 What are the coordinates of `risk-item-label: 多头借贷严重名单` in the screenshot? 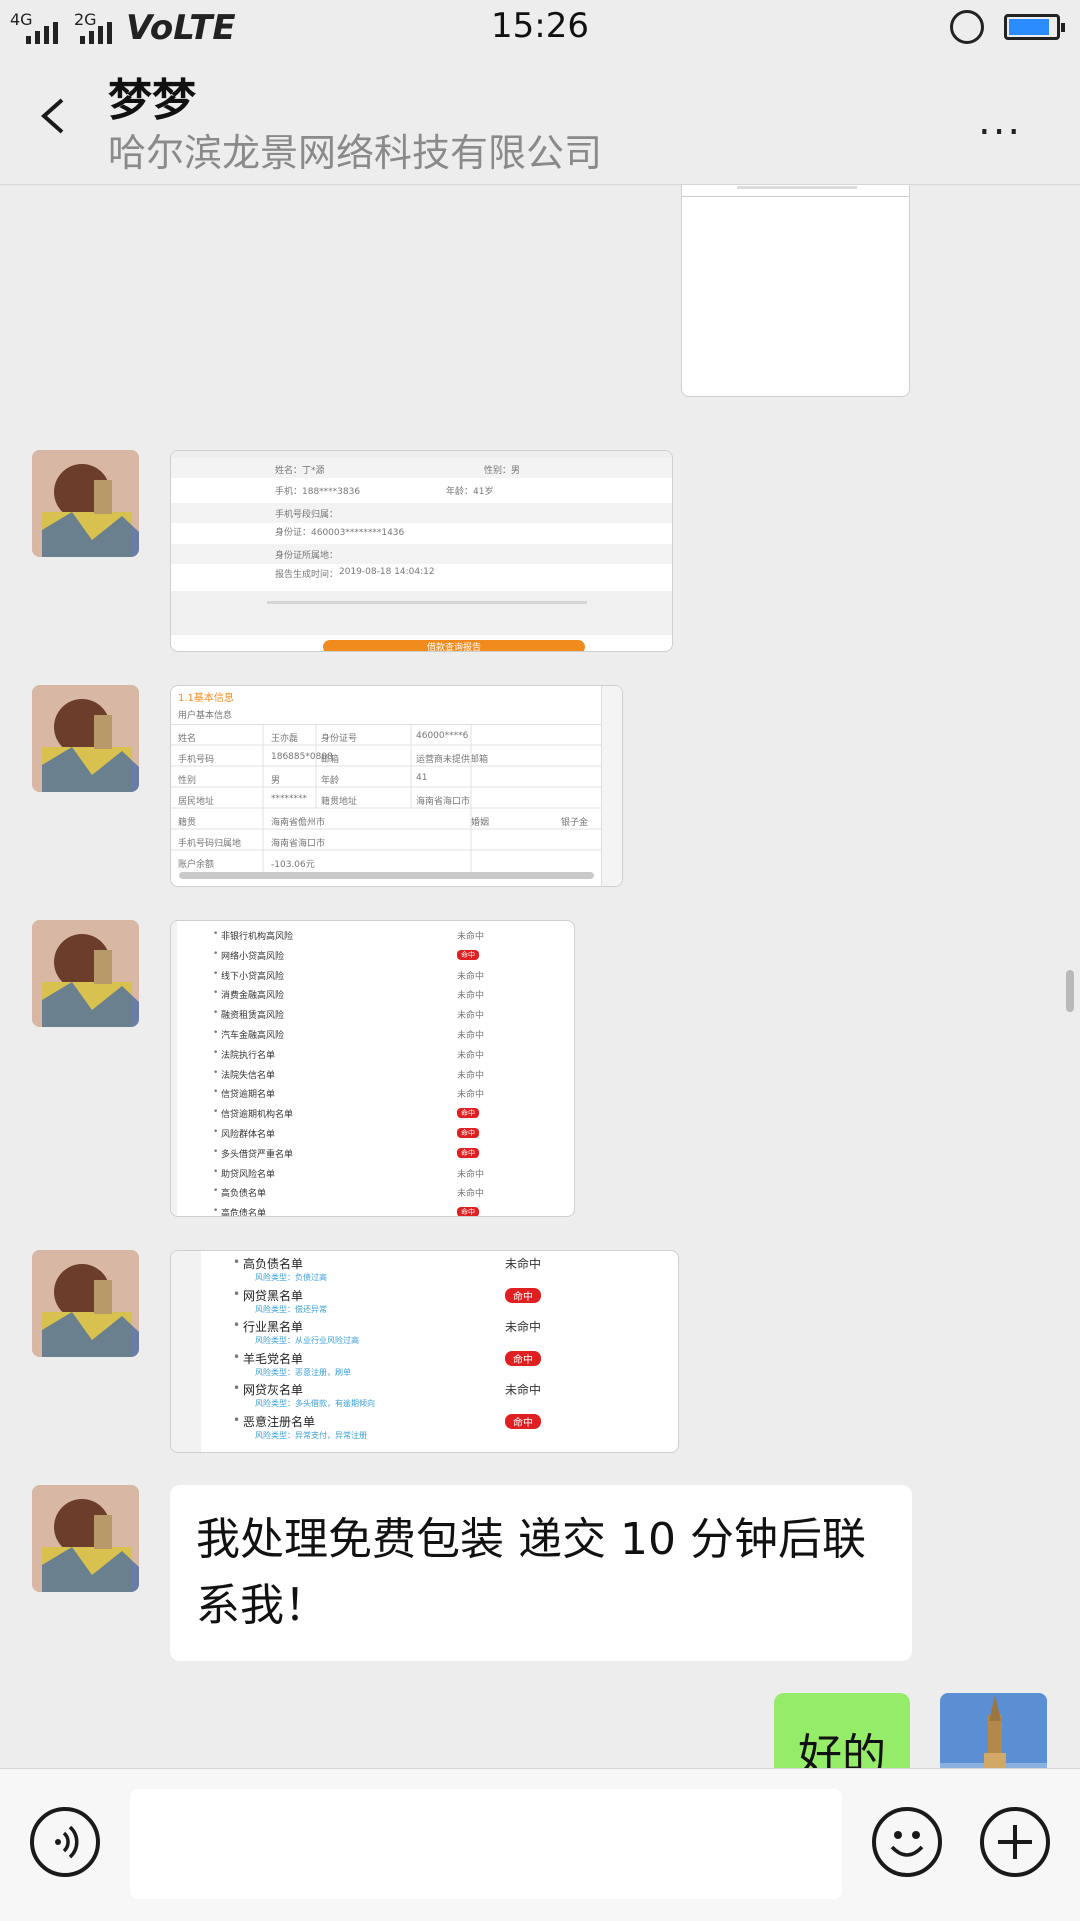 It's located at (257, 1154).